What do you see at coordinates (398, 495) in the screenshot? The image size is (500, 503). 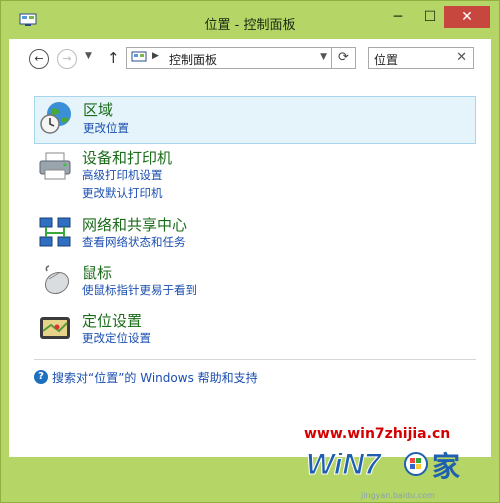 I see `watermark-subtext: jingyan.baidu.com` at bounding box center [398, 495].